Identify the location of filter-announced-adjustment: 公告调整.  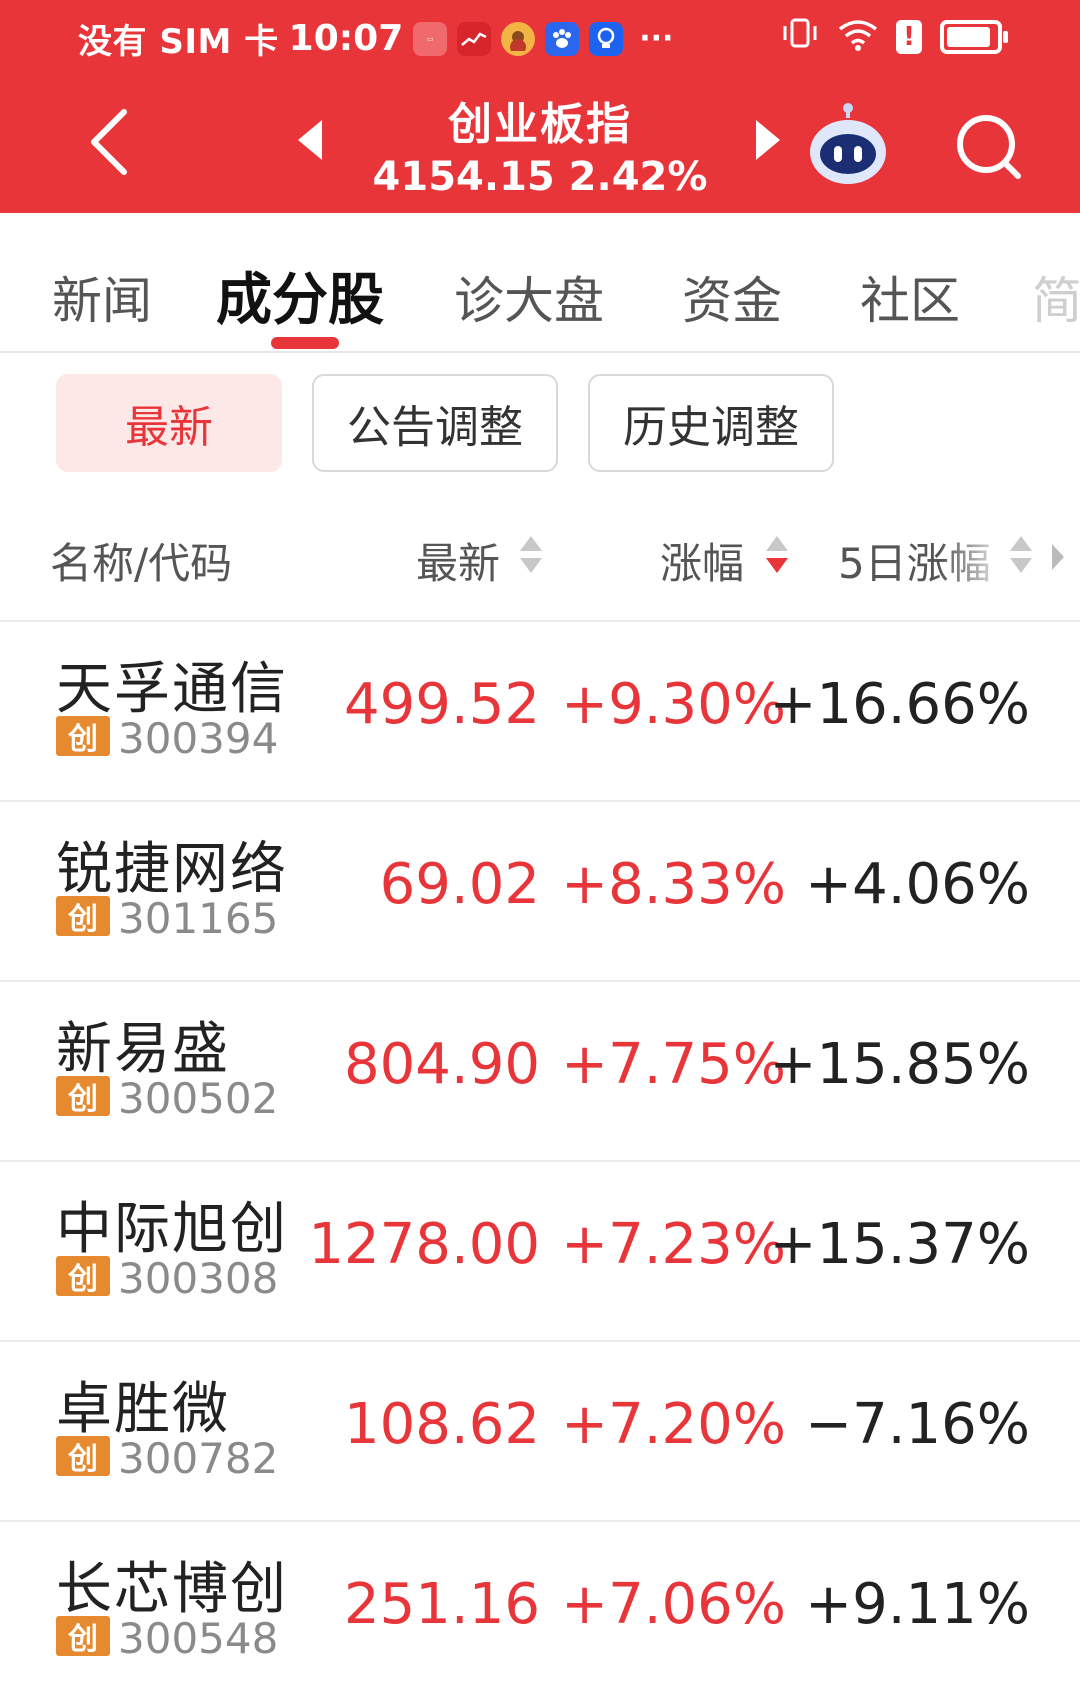
(435, 423).